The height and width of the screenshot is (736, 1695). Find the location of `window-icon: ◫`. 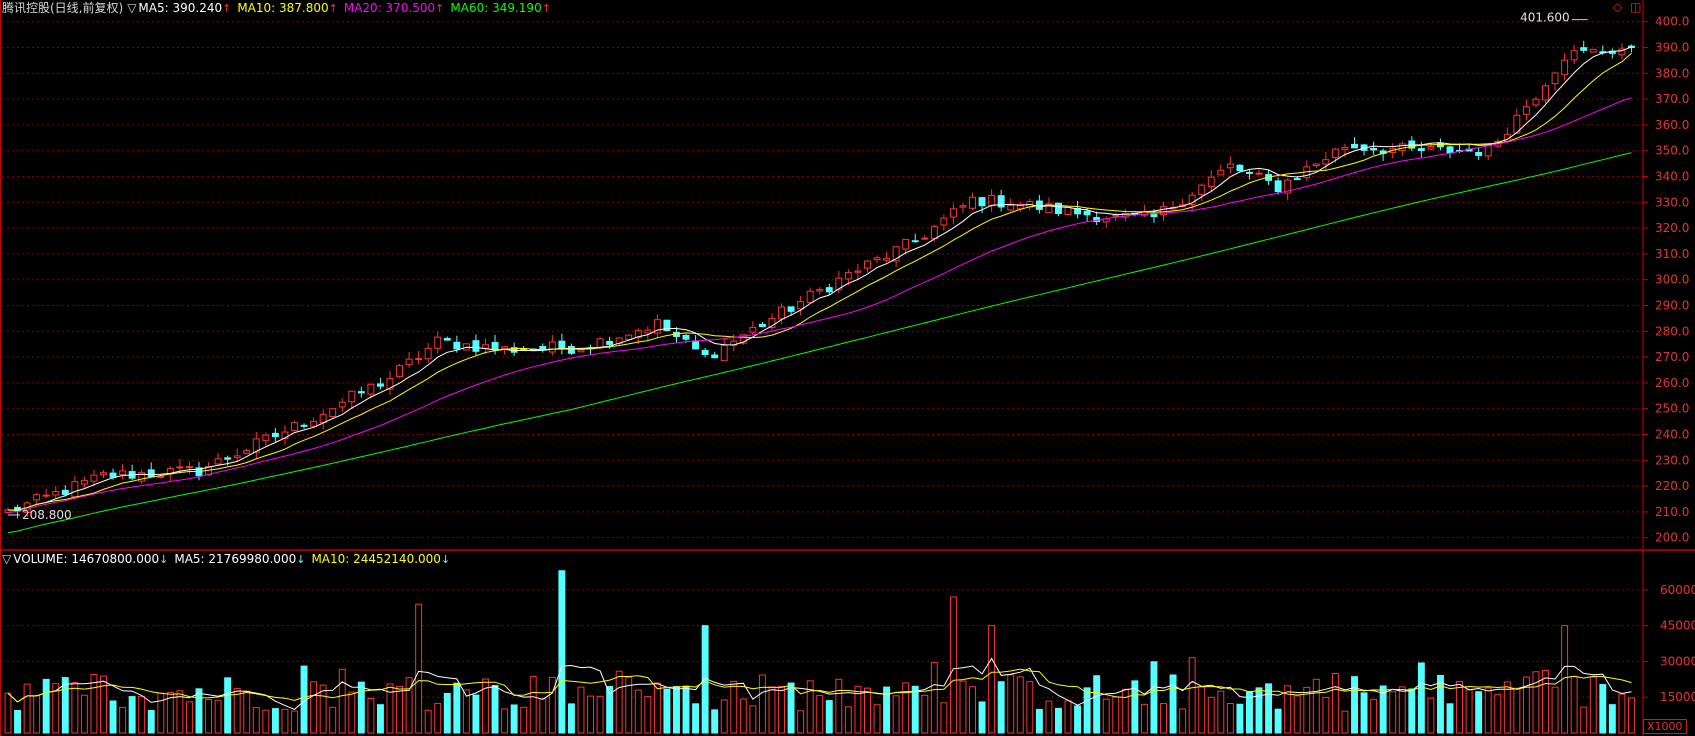

window-icon: ◫ is located at coordinates (1635, 7).